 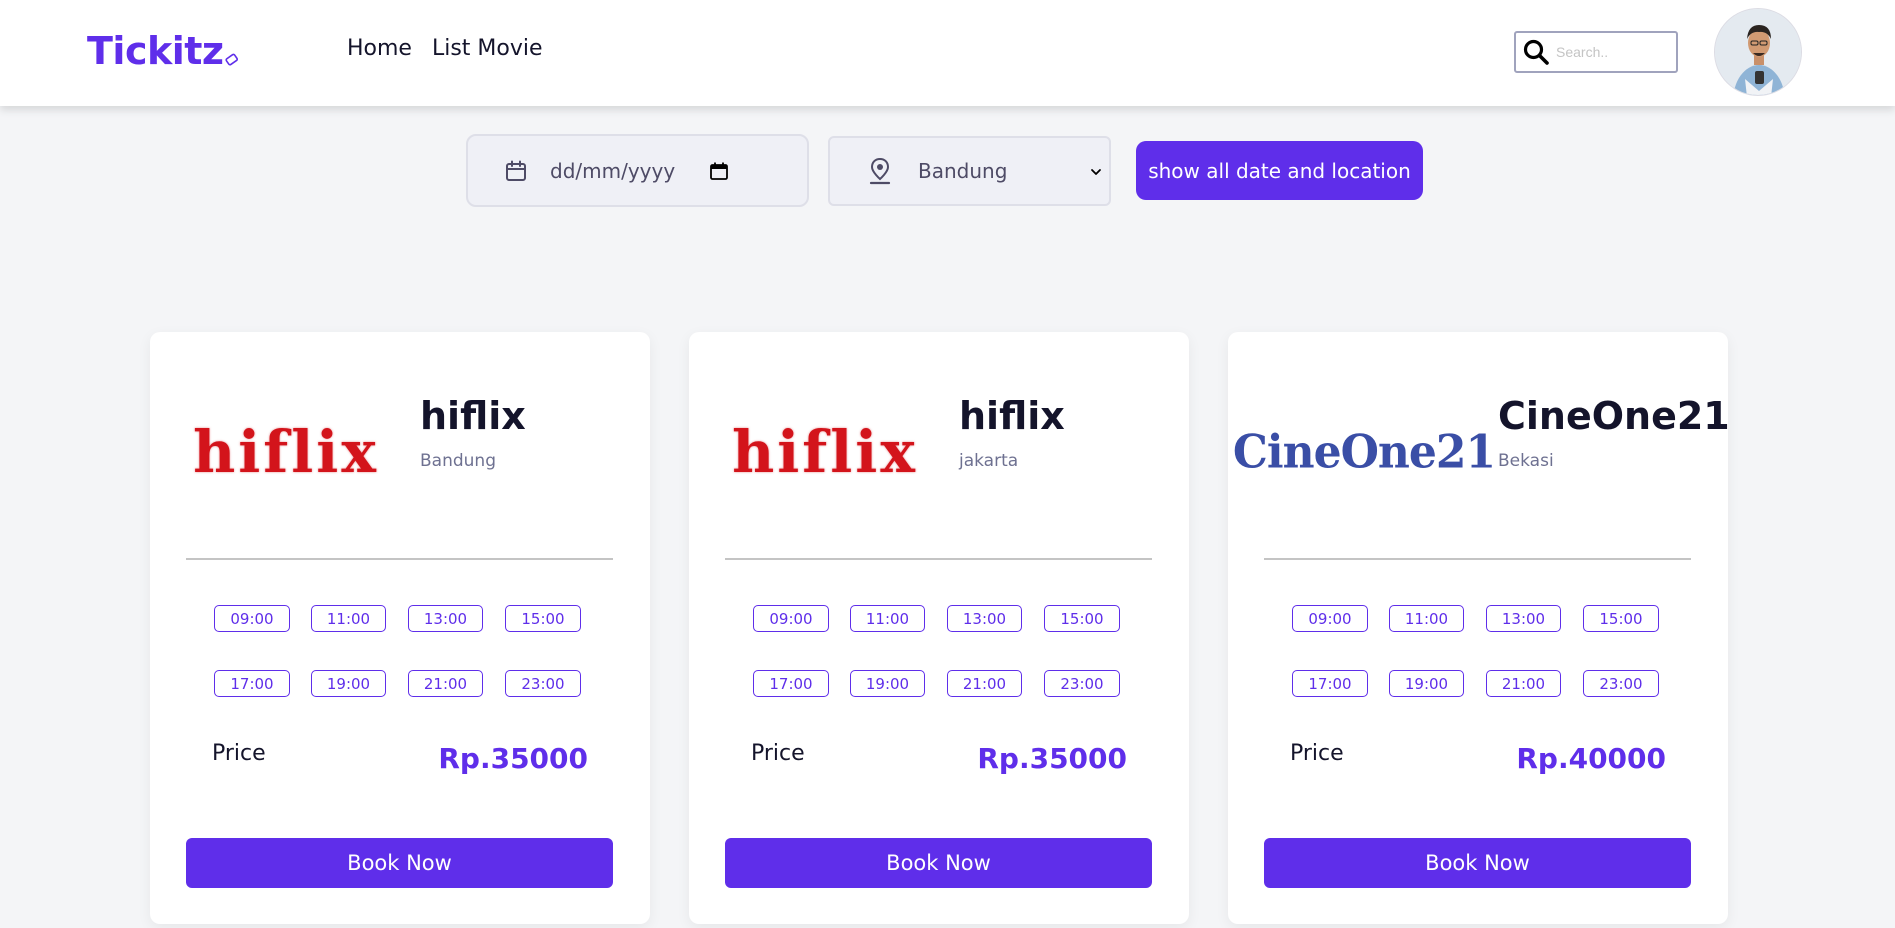 I want to click on search-box, so click(x=1596, y=52).